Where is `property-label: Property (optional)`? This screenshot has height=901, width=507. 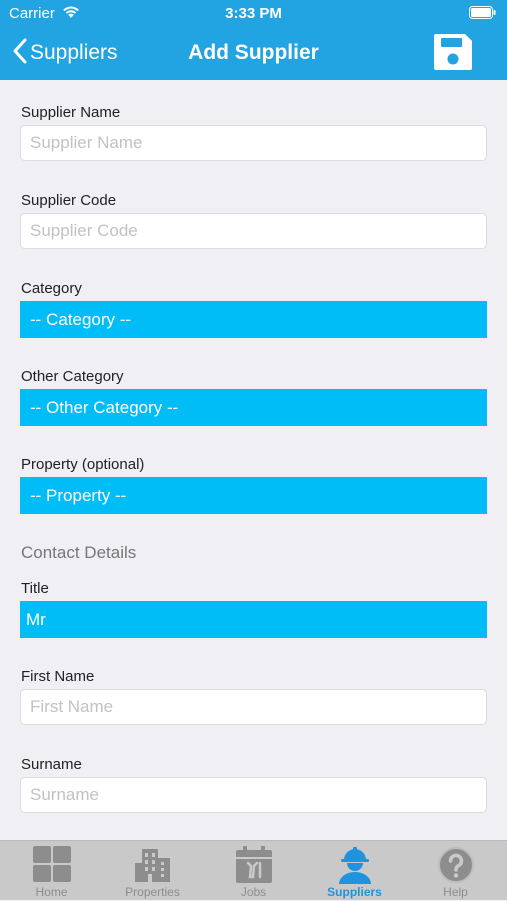
property-label: Property (optional) is located at coordinates (83, 464).